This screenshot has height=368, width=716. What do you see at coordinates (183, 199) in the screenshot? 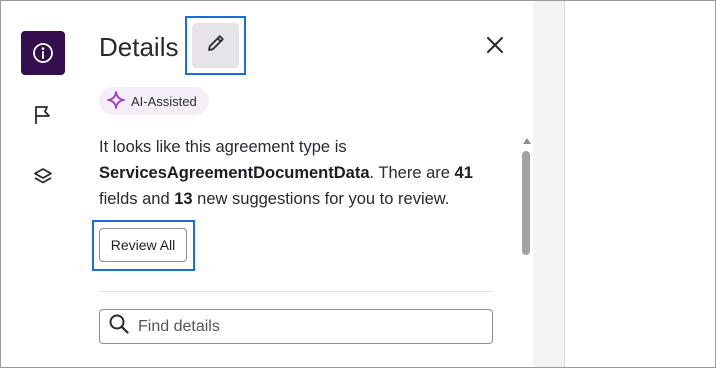
I see `suggestion-count: 13` at bounding box center [183, 199].